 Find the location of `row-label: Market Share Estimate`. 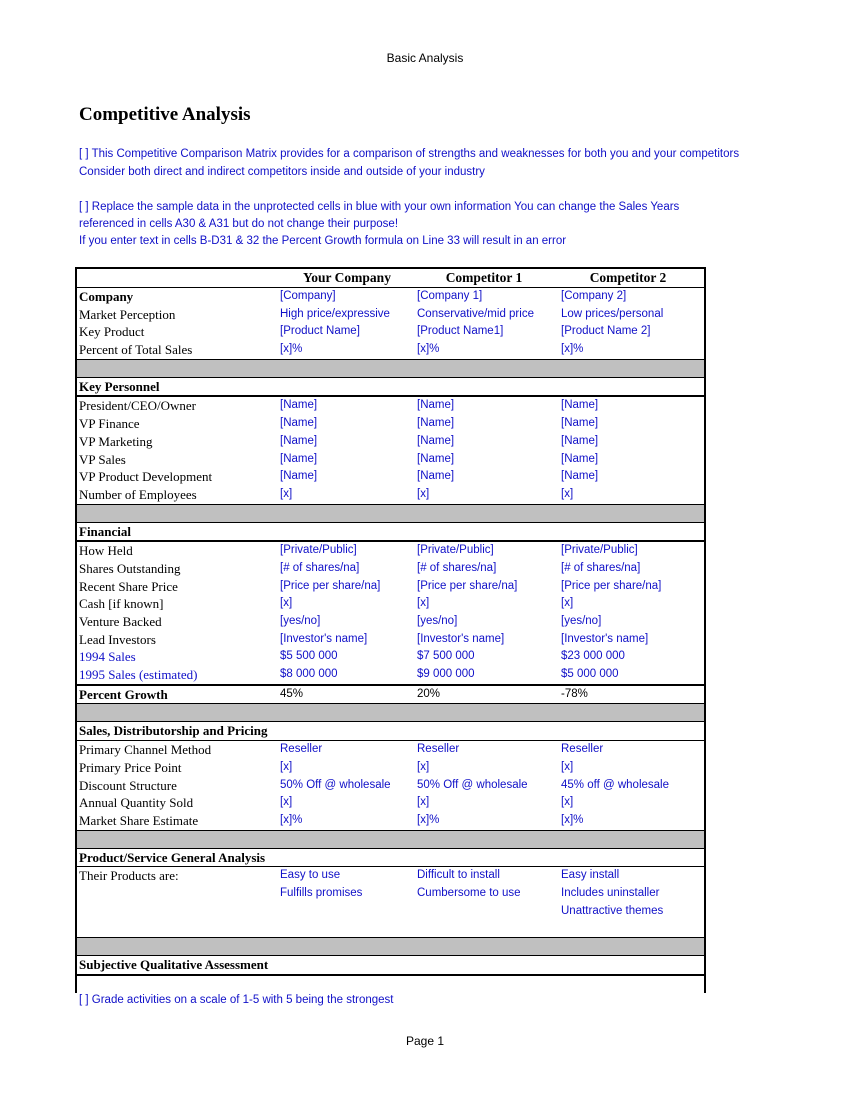

row-label: Market Share Estimate is located at coordinates (139, 820).